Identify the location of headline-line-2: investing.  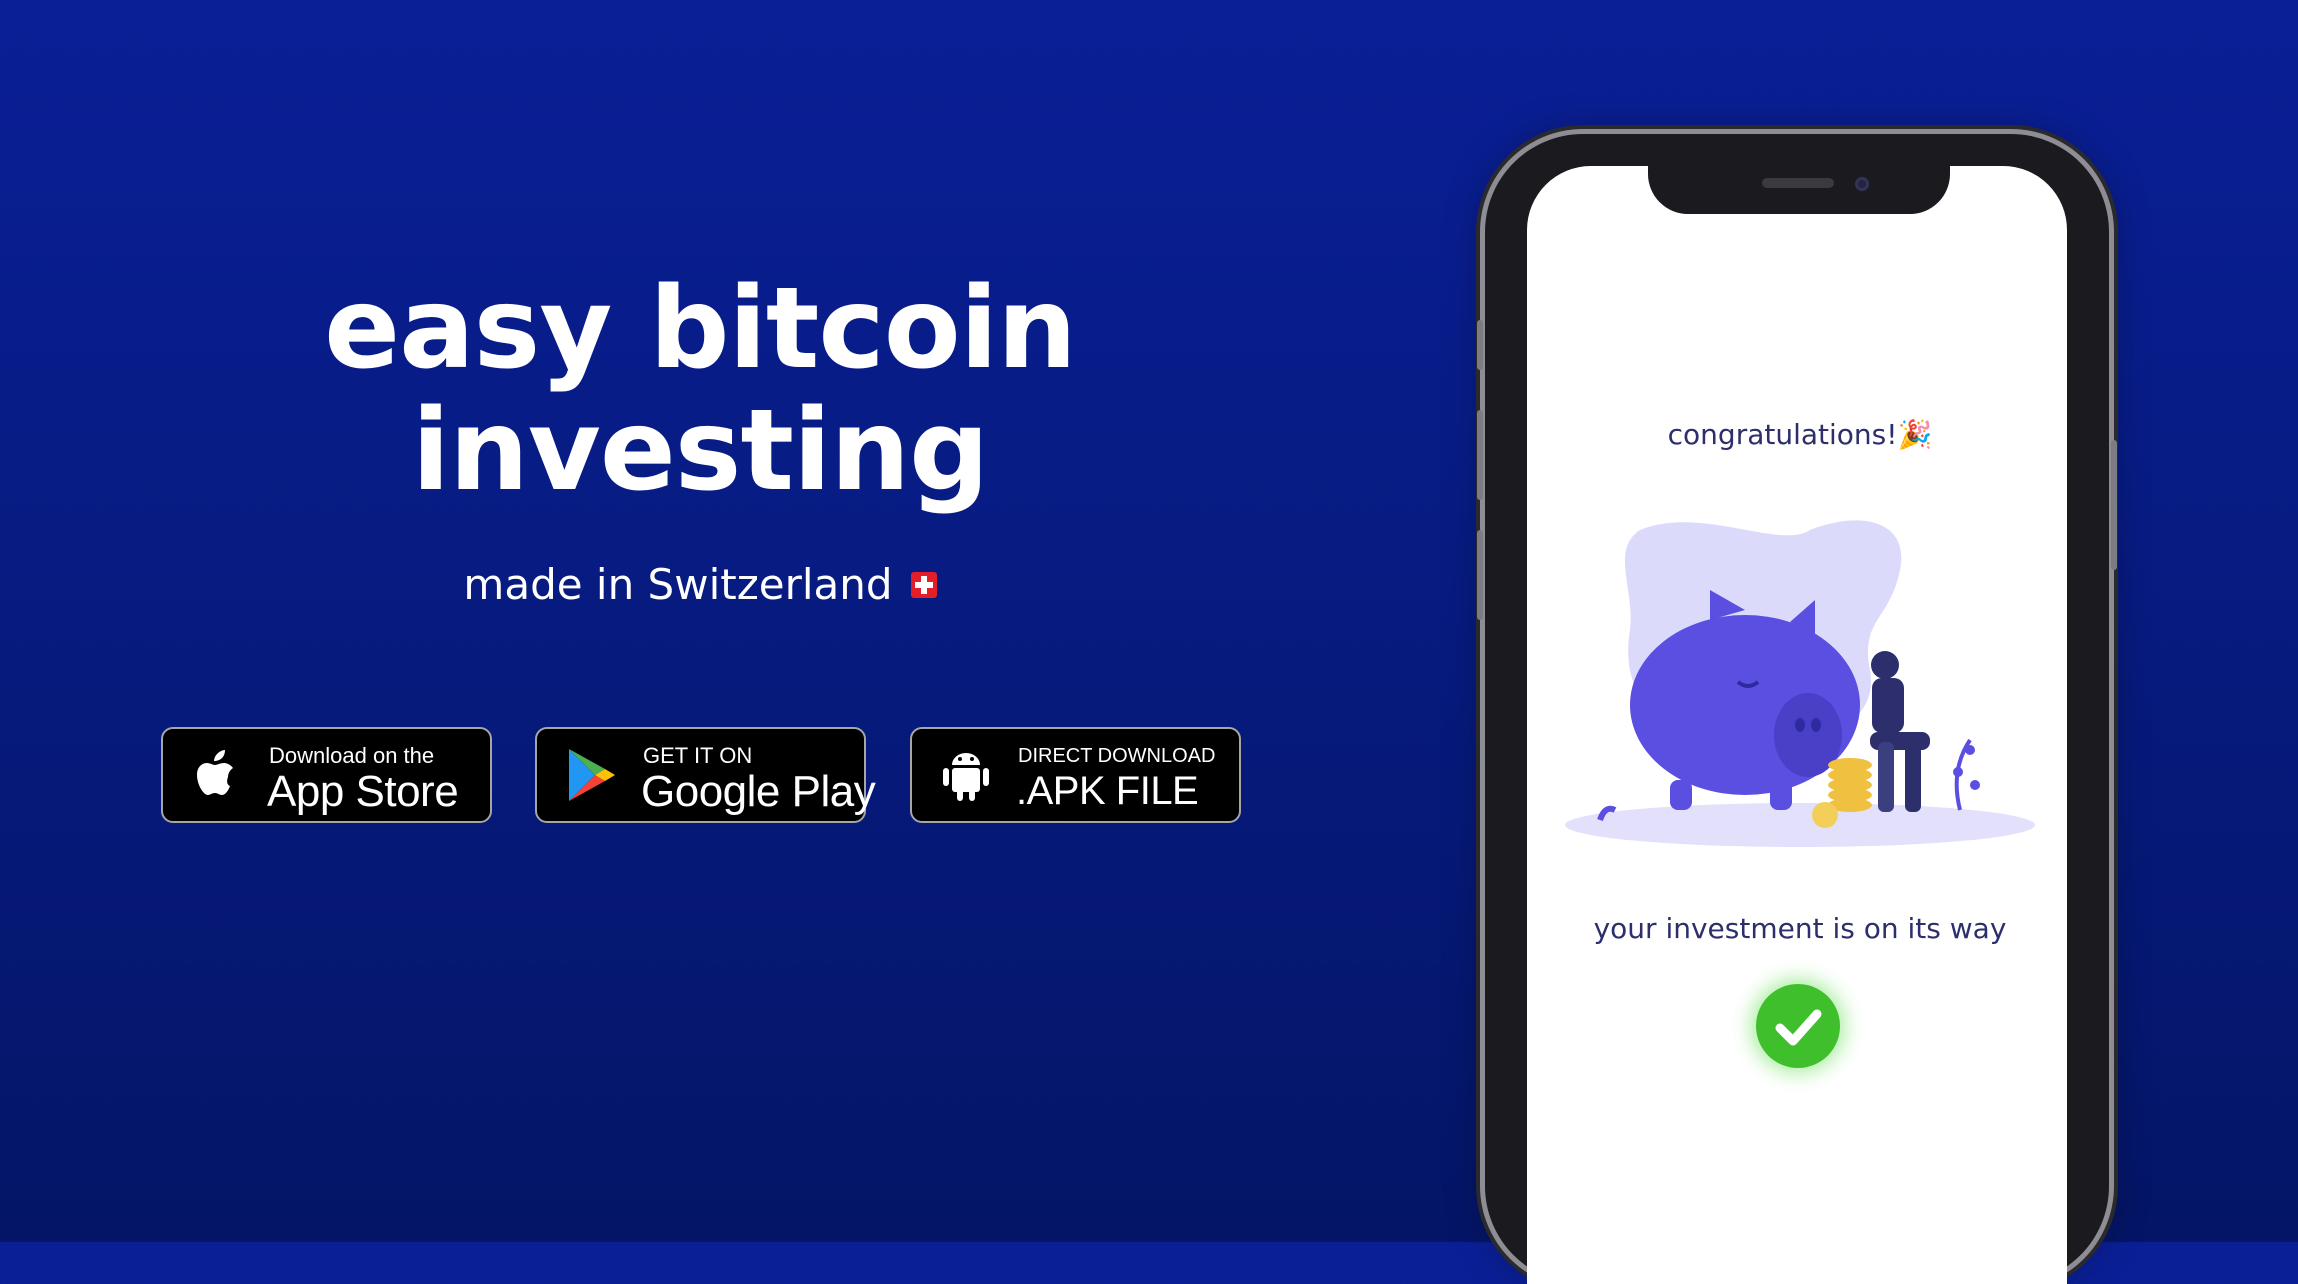
(700, 451).